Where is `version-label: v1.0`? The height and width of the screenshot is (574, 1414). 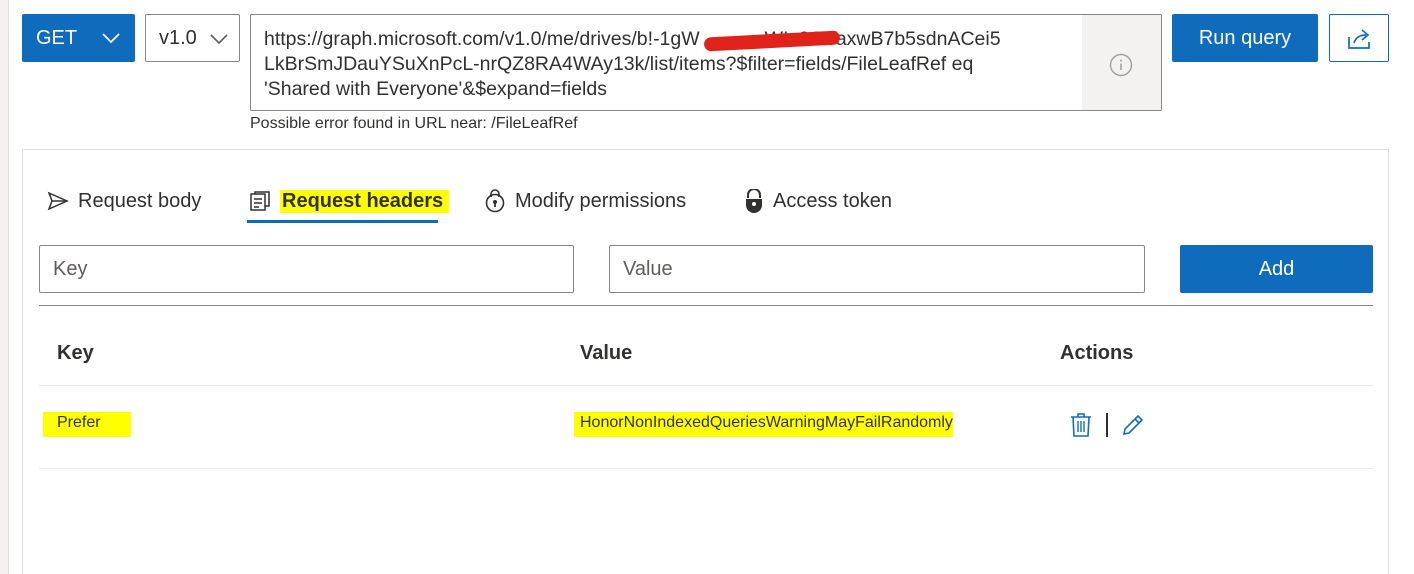 version-label: v1.0 is located at coordinates (178, 37).